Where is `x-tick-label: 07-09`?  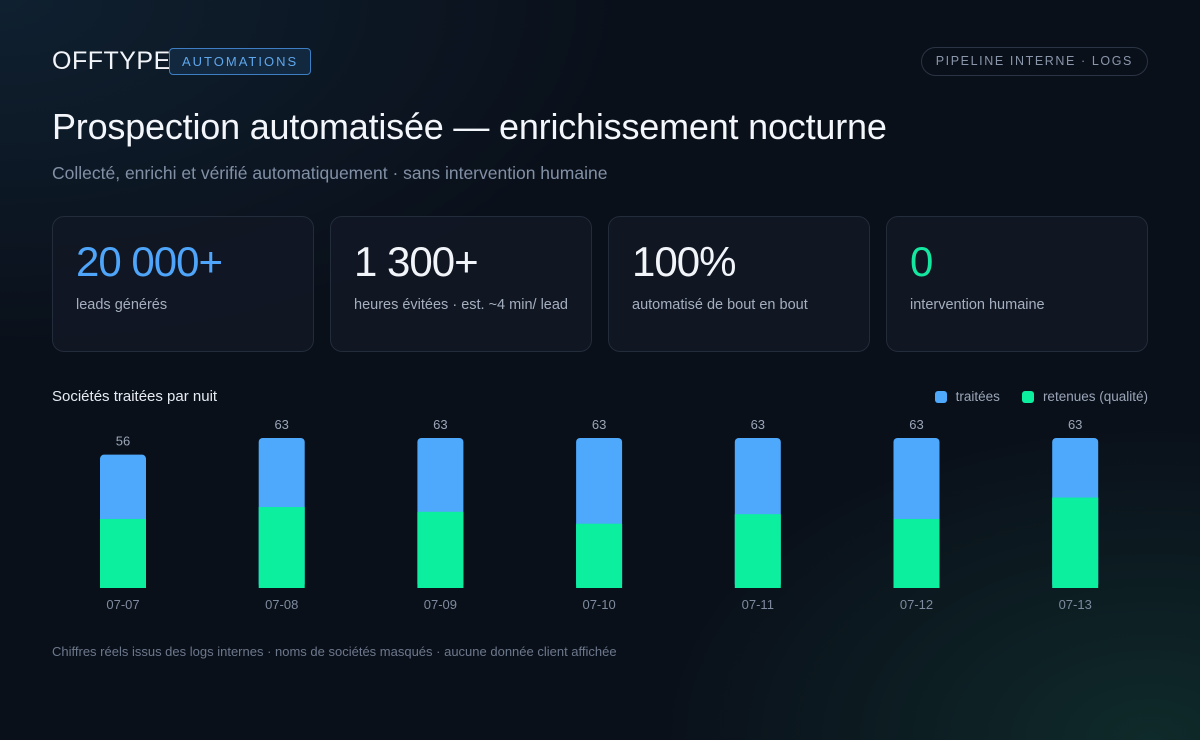
x-tick-label: 07-09 is located at coordinates (440, 604).